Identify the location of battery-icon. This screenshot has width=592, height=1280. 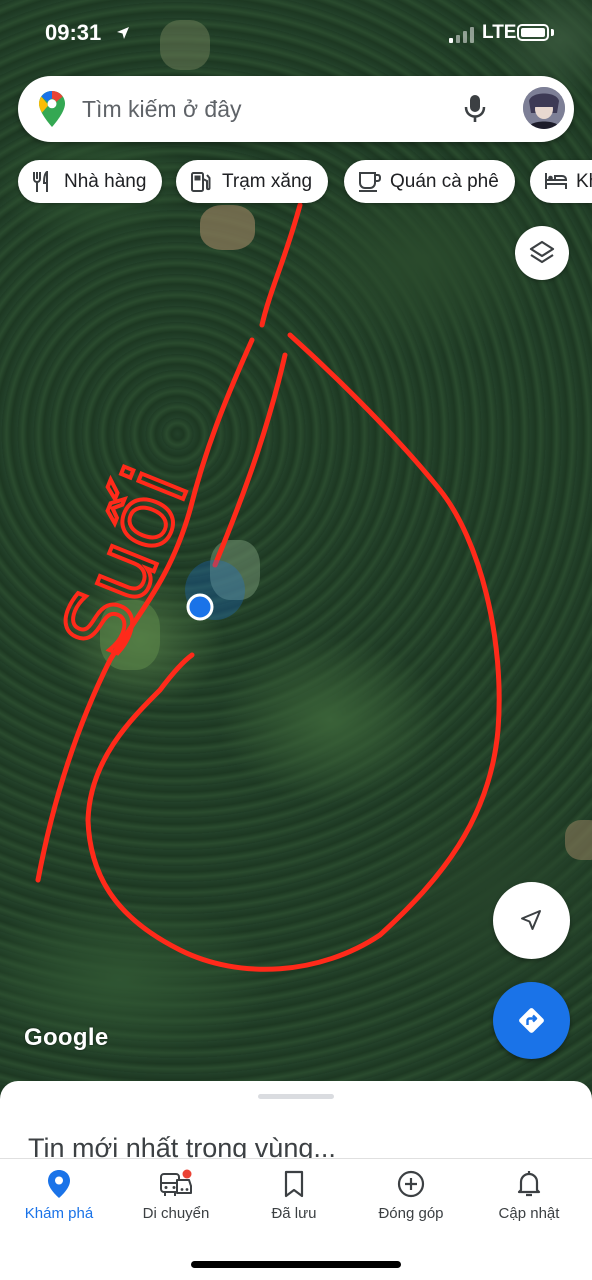
(533, 32).